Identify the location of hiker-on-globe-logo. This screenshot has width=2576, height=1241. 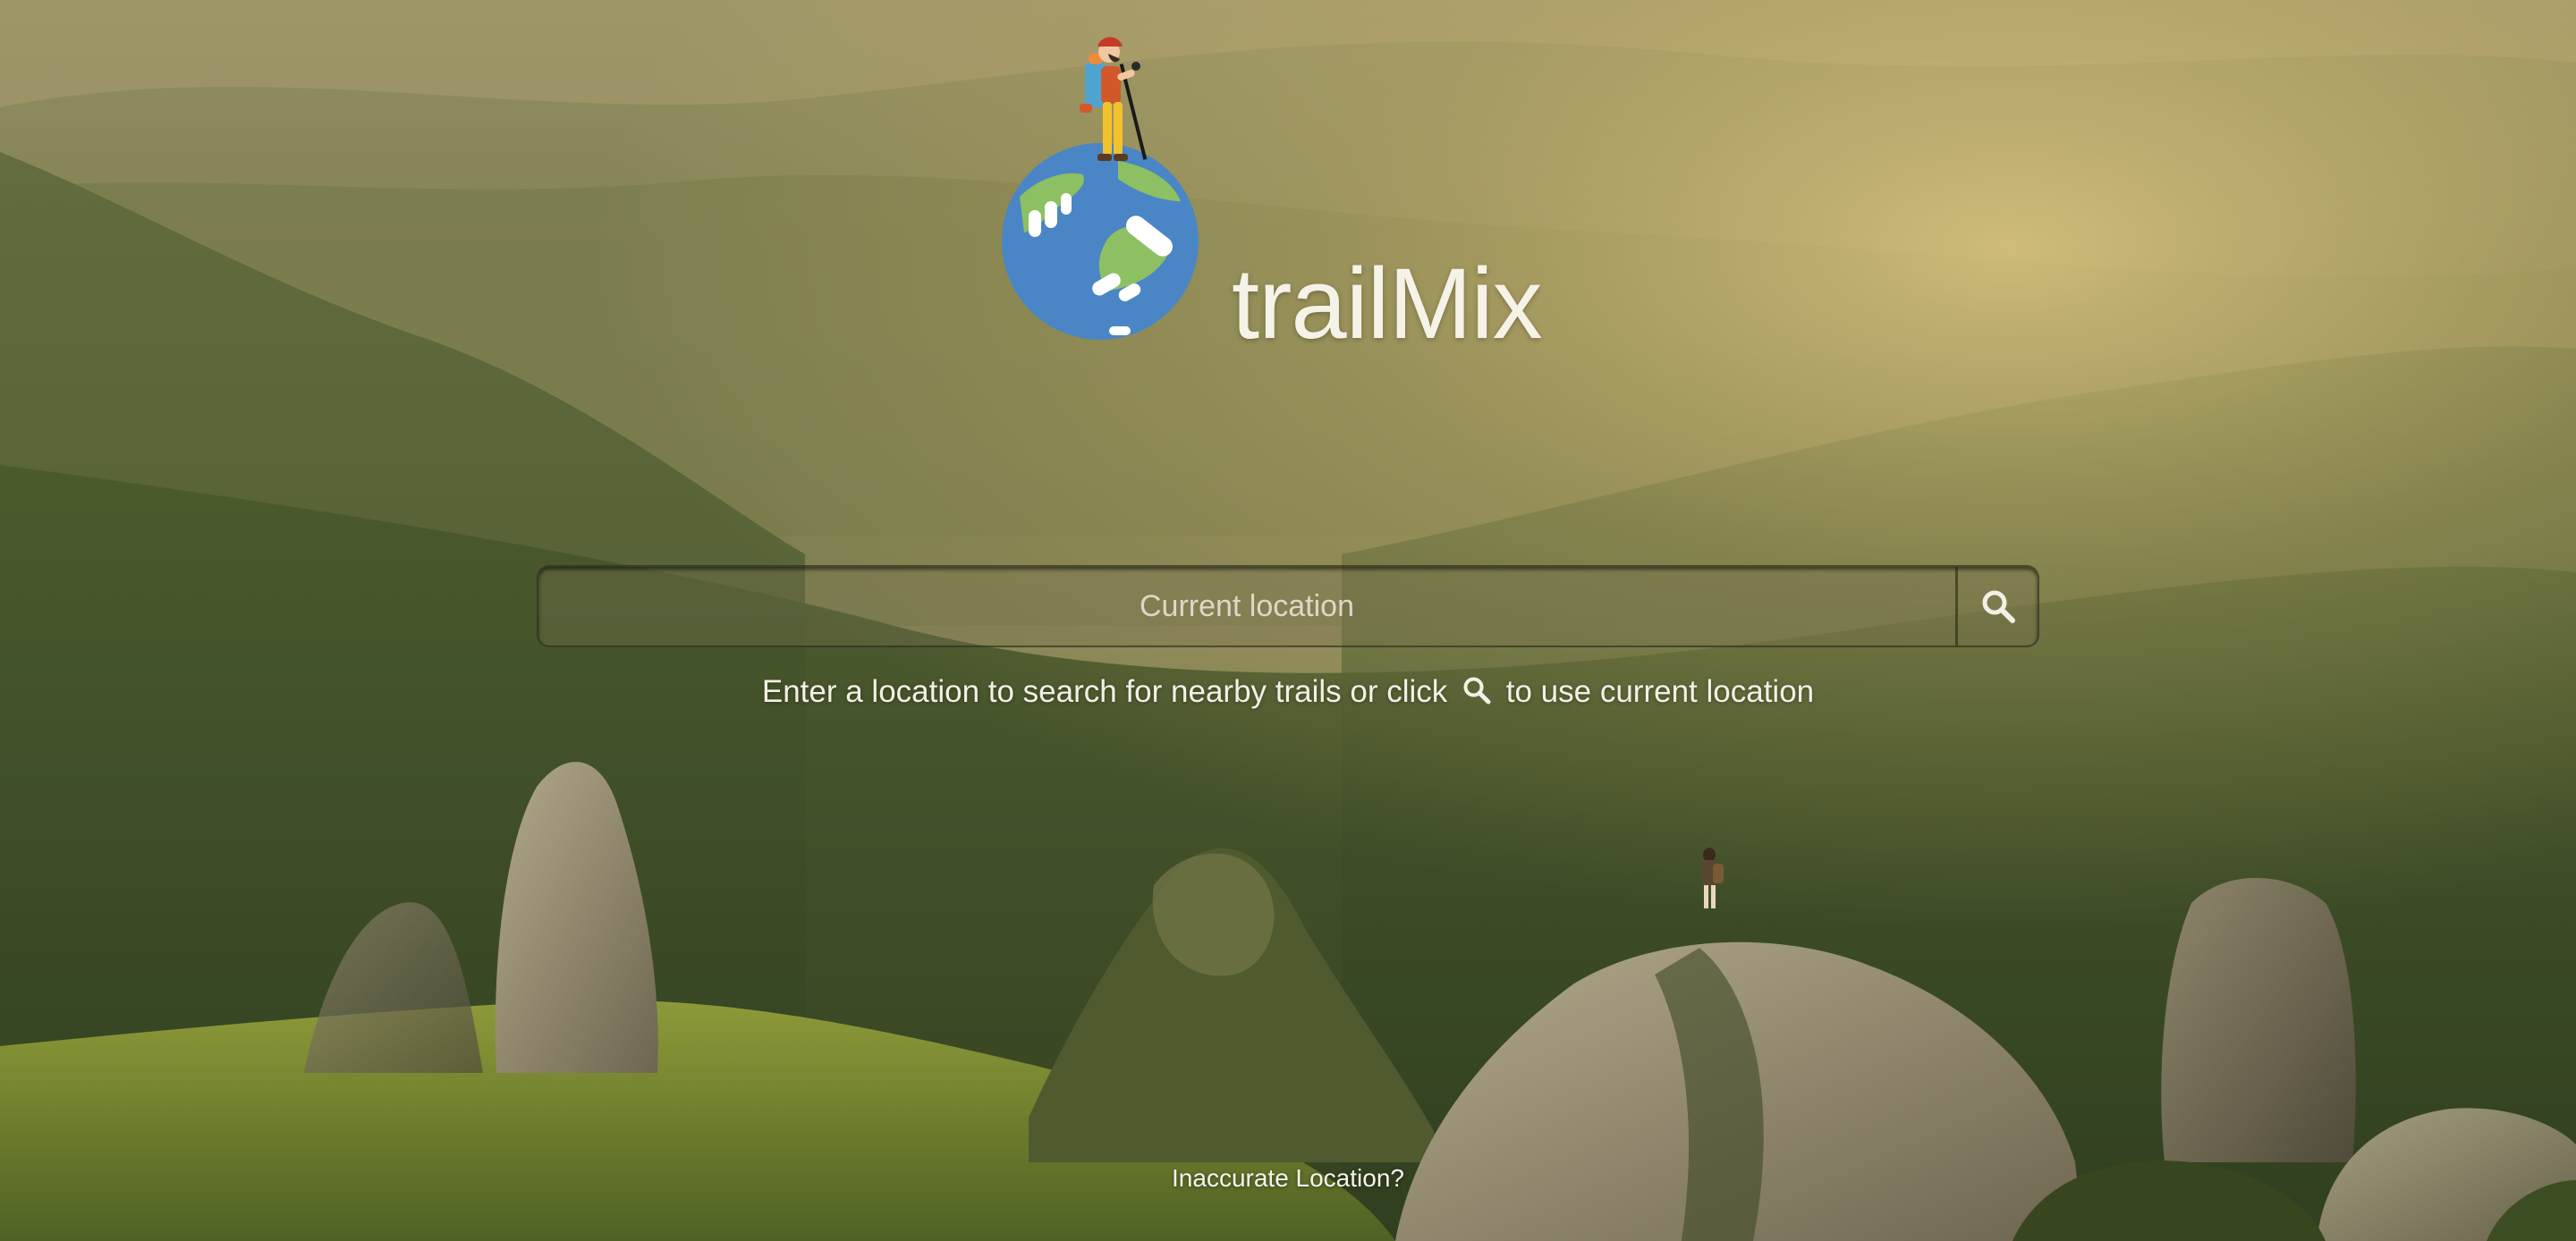
(1100, 188).